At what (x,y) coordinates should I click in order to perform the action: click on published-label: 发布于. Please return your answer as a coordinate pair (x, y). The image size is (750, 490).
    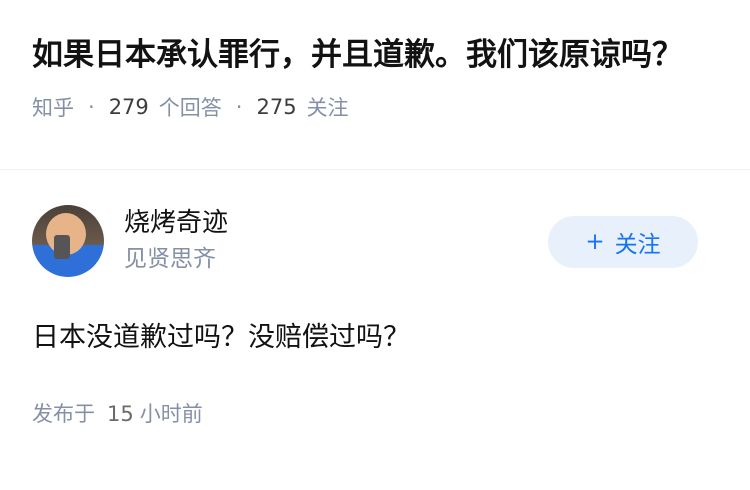
    Looking at the image, I should click on (63, 414).